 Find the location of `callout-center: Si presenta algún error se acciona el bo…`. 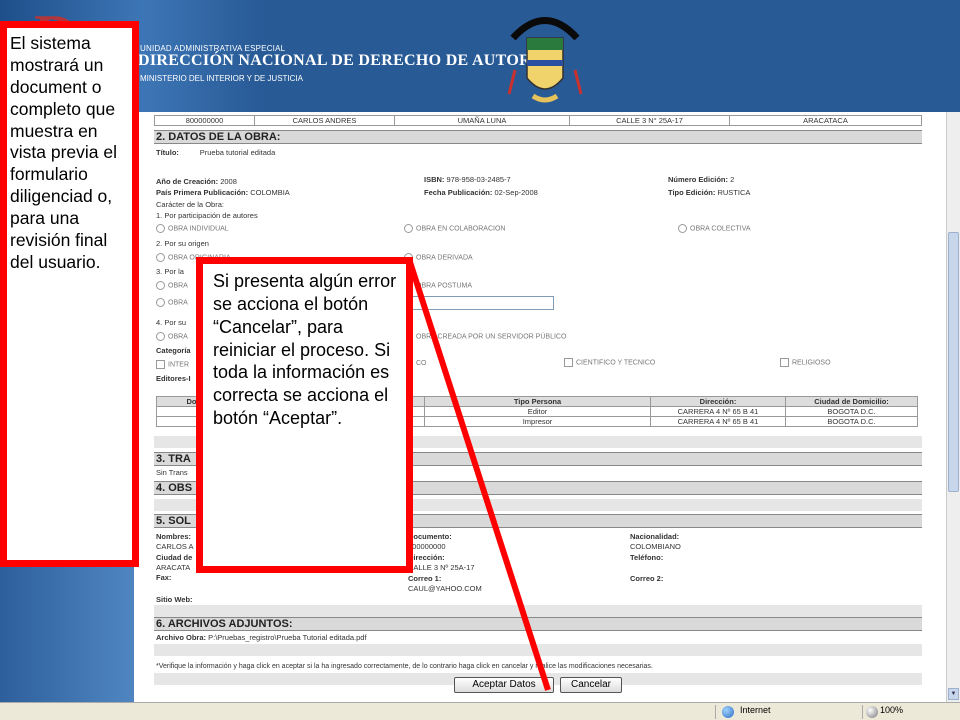

callout-center: Si presenta algún error se acciona el bo… is located at coordinates (304, 415).